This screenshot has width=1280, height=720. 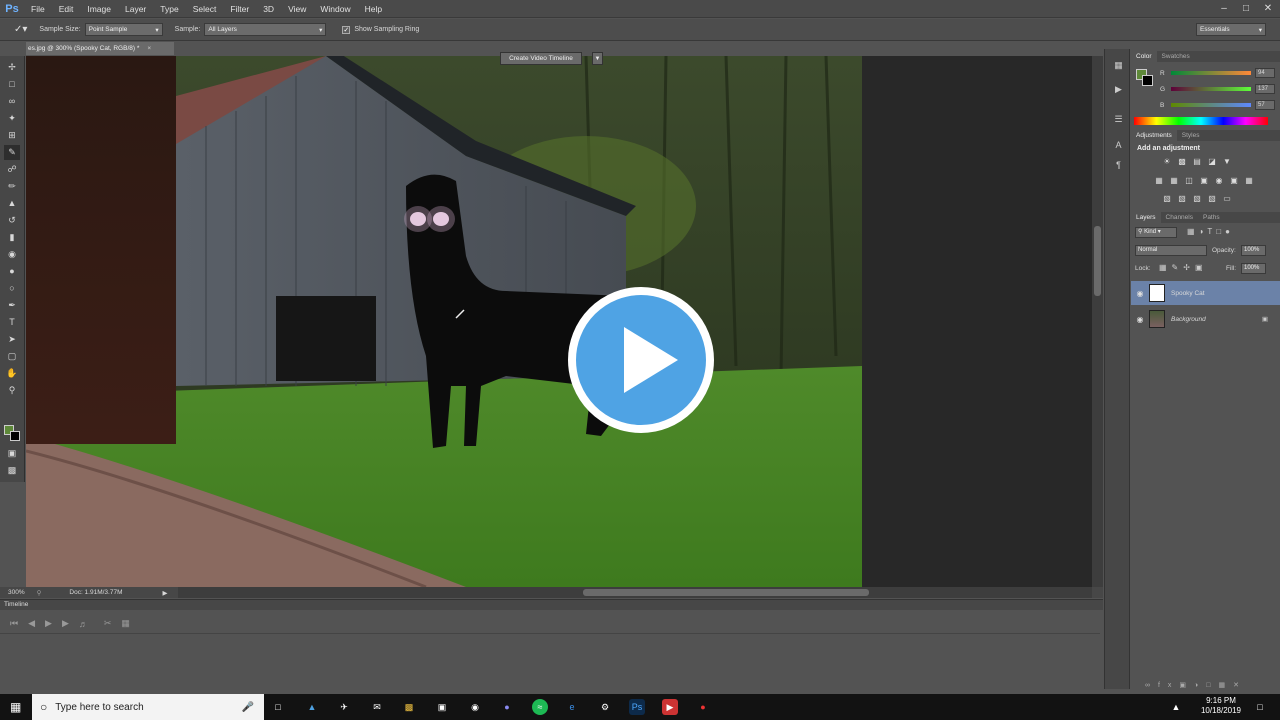 I want to click on fill-input: 100%, so click(x=1253, y=268).